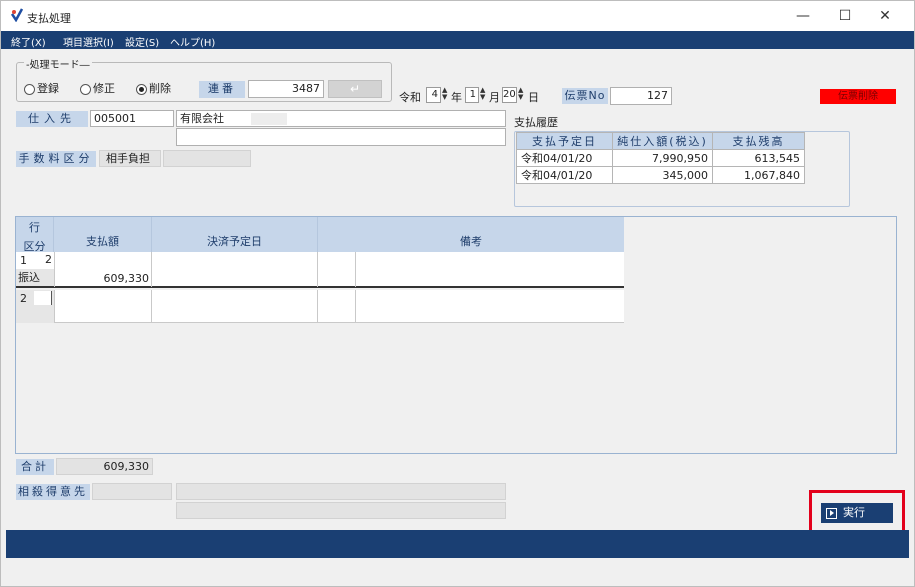 Image resolution: width=915 pixels, height=587 pixels. I want to click on supplier-name-text: 有限会社, so click(202, 118).